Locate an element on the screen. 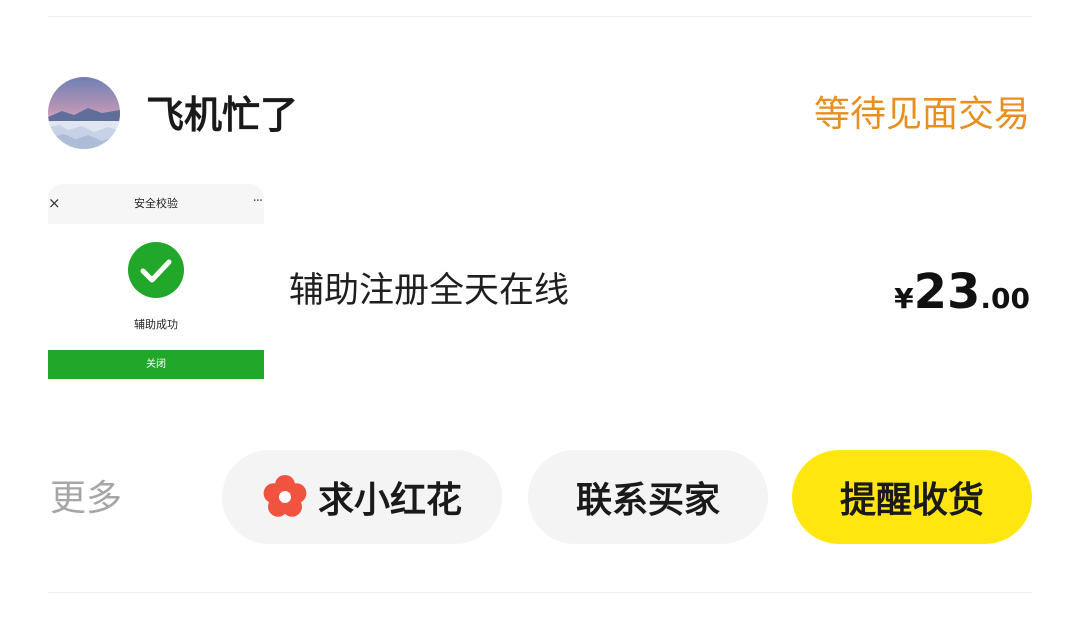 Image resolution: width=1080 pixels, height=625 pixels. seller-avatar is located at coordinates (84, 113).